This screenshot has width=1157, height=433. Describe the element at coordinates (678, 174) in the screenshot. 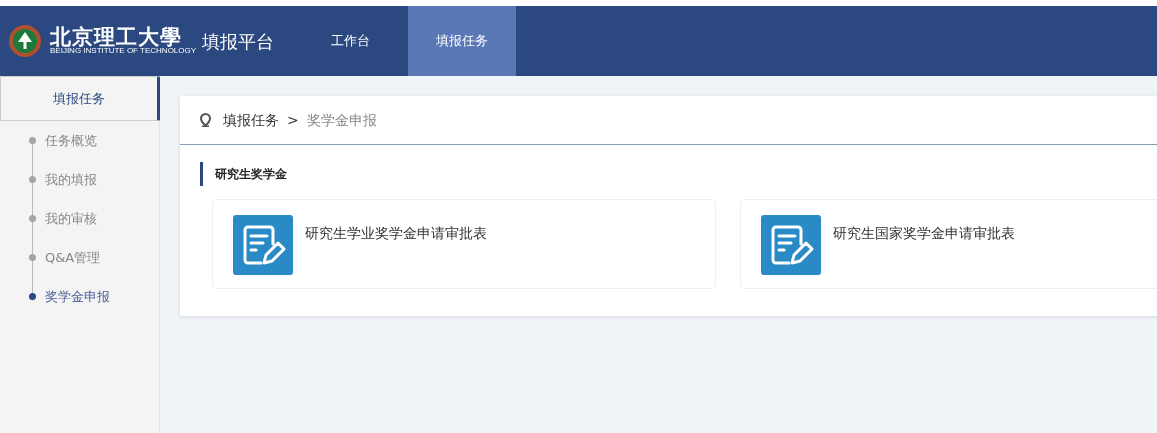

I see `section-title: 研究生奖学金` at that location.